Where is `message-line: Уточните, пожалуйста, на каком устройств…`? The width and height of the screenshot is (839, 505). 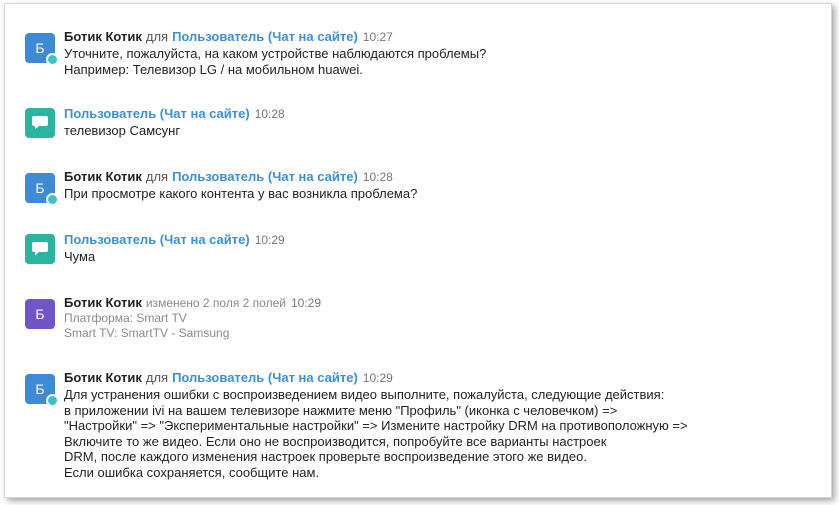 message-line: Уточните, пожалуйста, на каком устройств… is located at coordinates (275, 53).